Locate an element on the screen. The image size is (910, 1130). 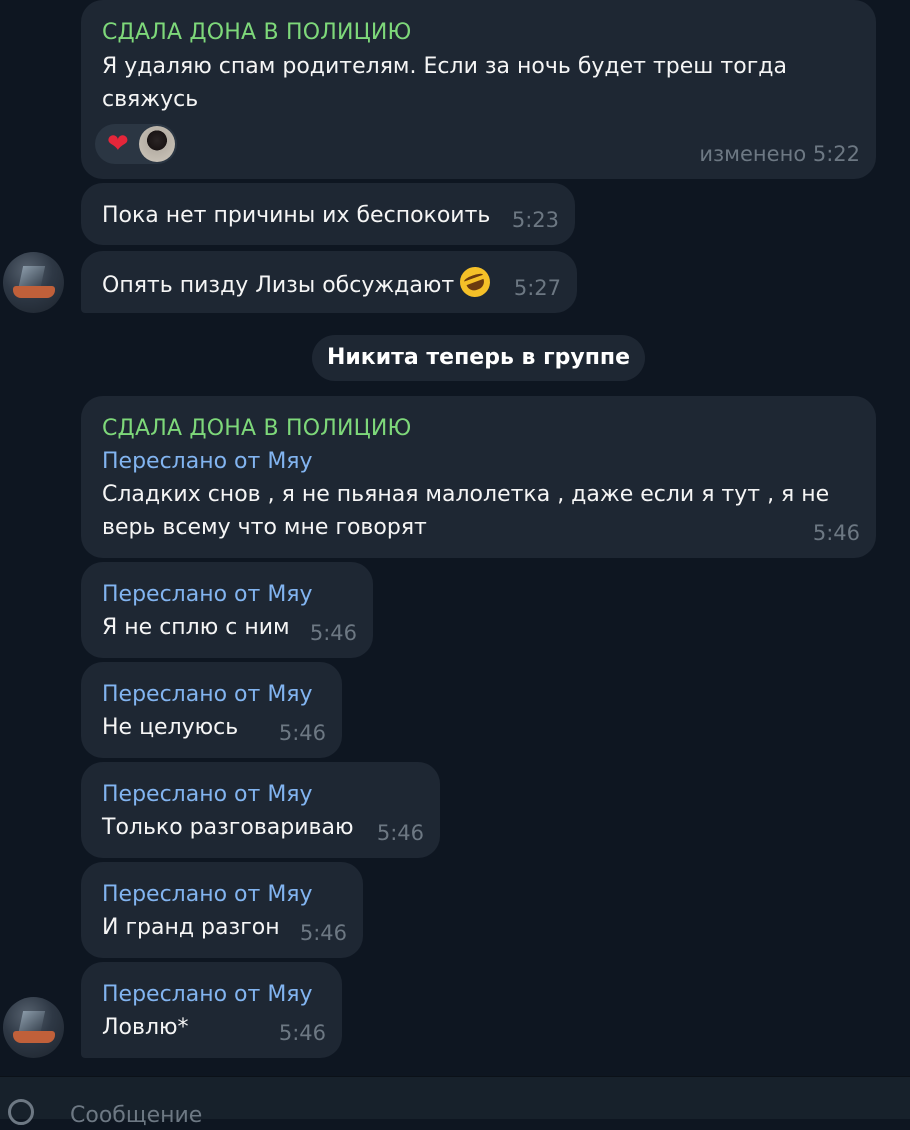
message-bubble: Пока нет причины их беспокоить 5:23 is located at coordinates (328, 214).